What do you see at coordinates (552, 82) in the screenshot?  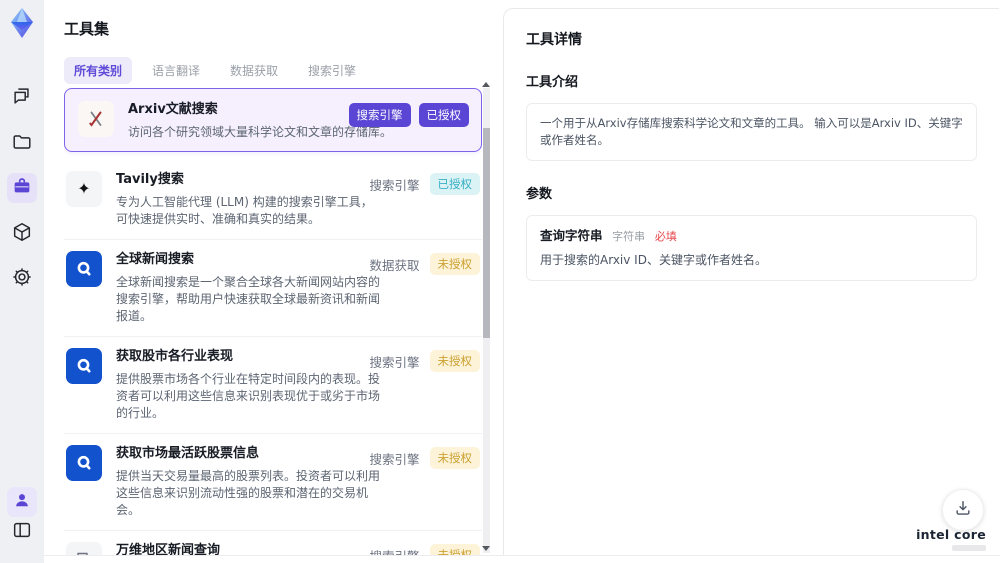 I see `intro-heading: 工具介绍` at bounding box center [552, 82].